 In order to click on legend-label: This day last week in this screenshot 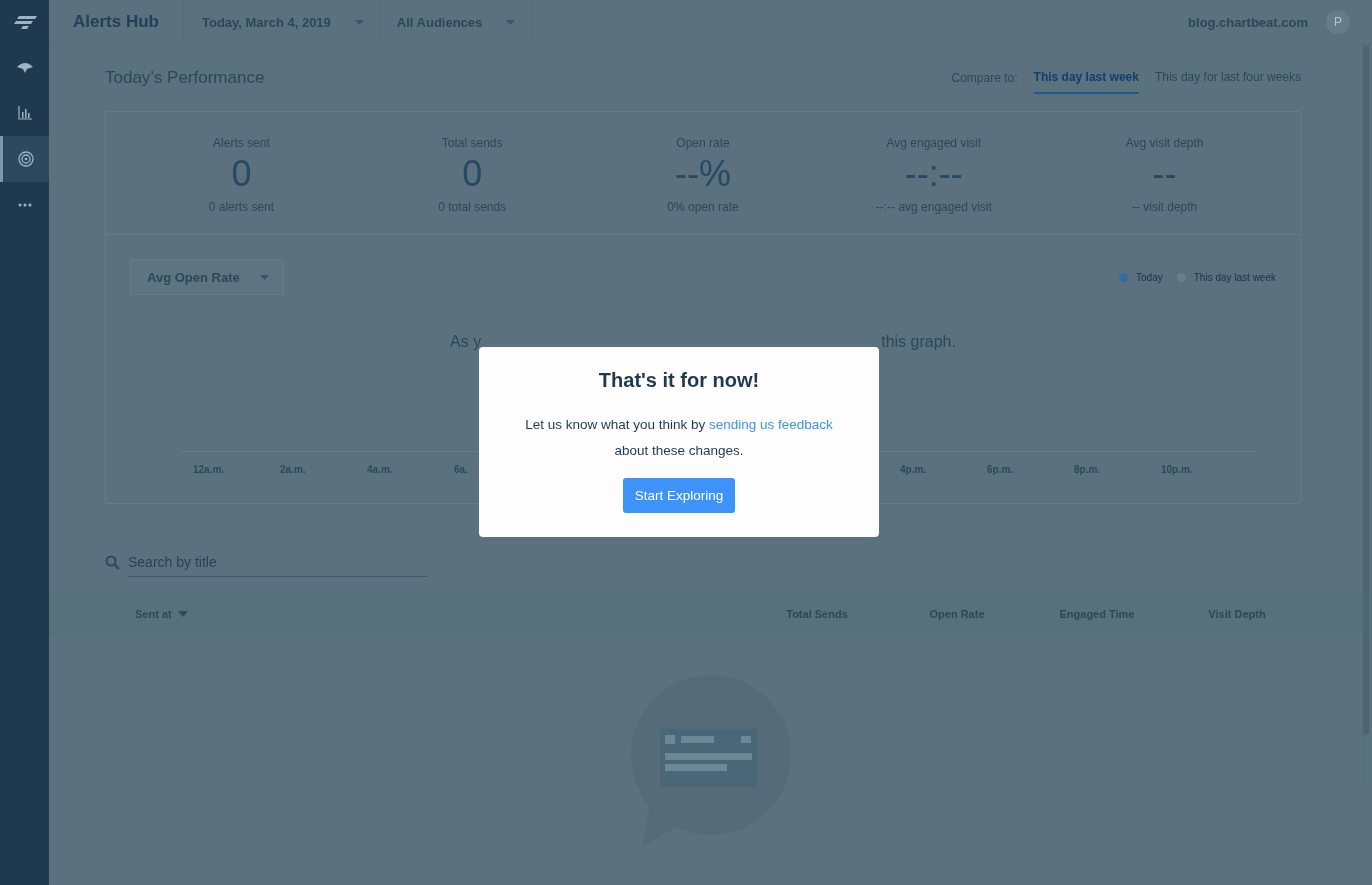, I will do `click(1234, 277)`.